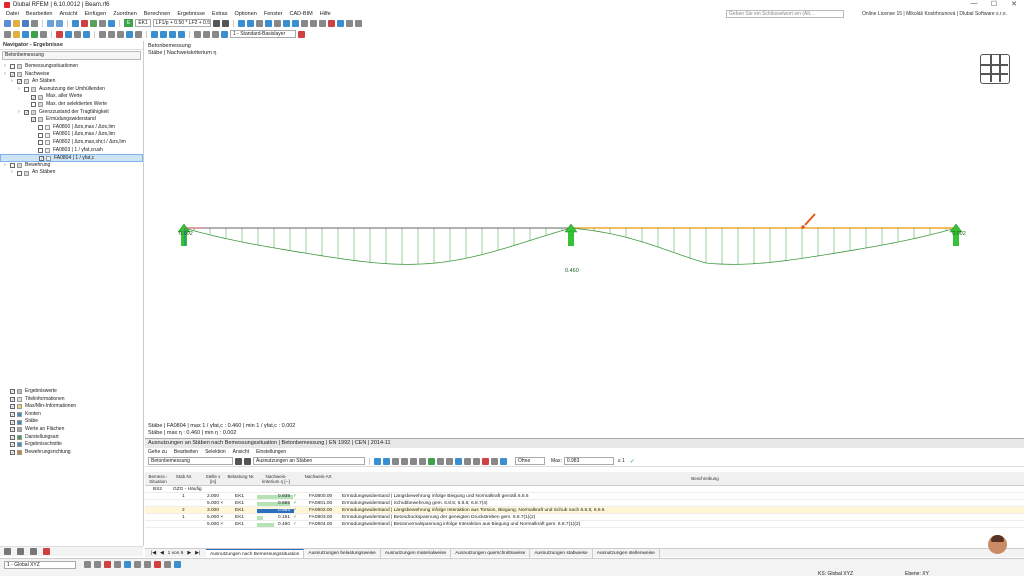  I want to click on view-iso-icon, so click(181, 34).